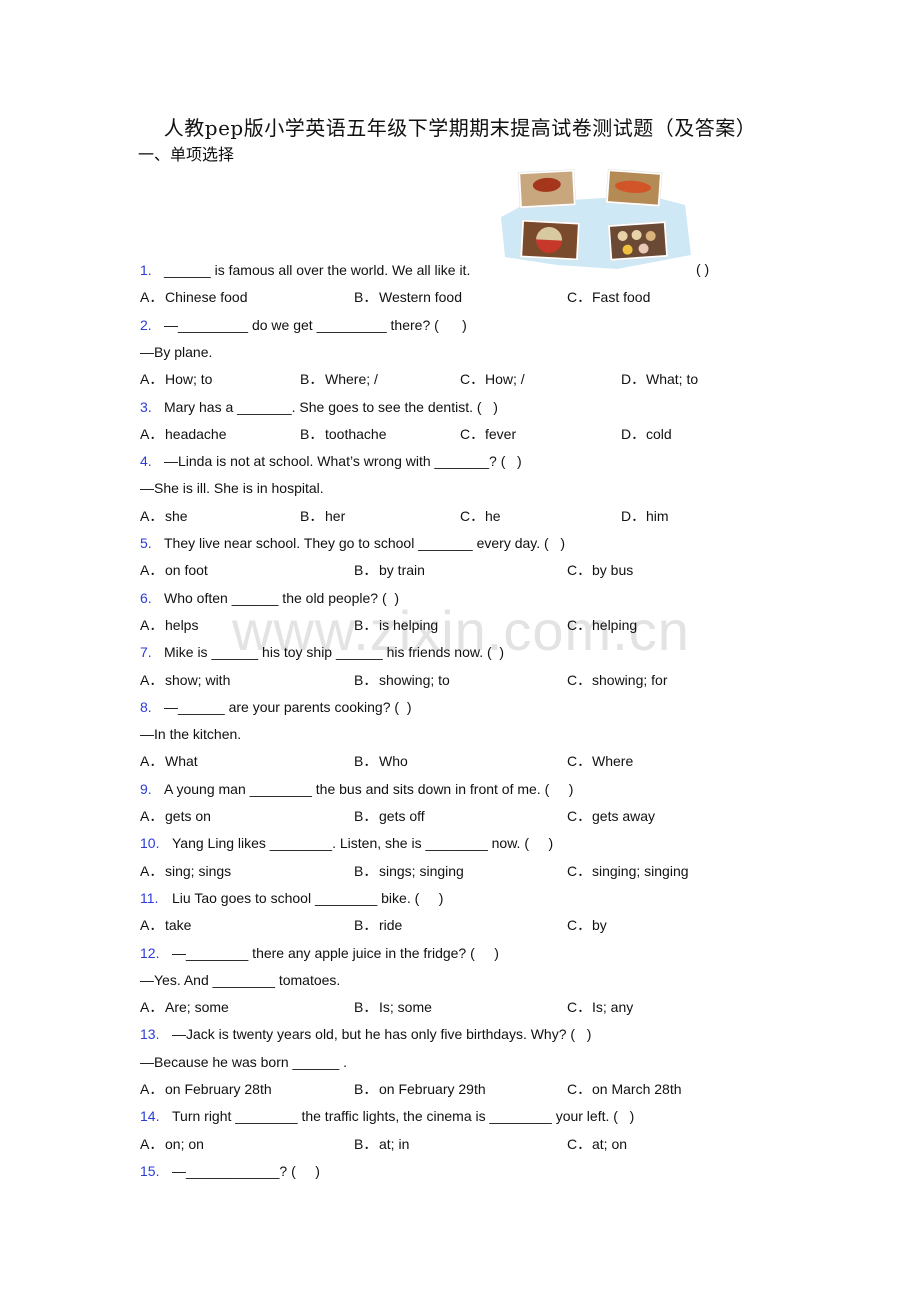 The height and width of the screenshot is (1302, 920). I want to click on option-label: D．, so click(633, 515).